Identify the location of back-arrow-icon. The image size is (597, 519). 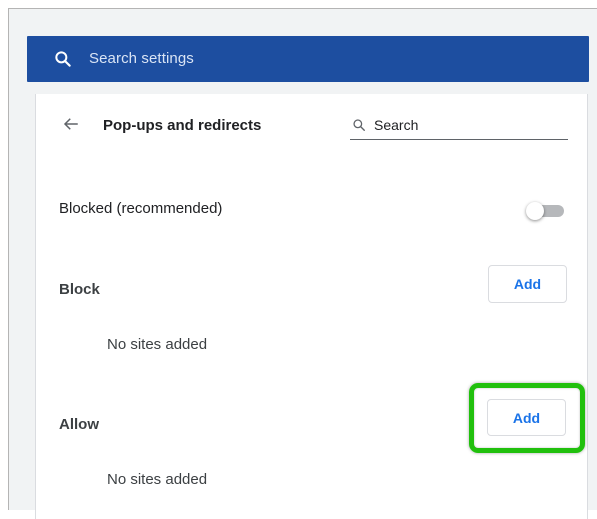
(71, 124).